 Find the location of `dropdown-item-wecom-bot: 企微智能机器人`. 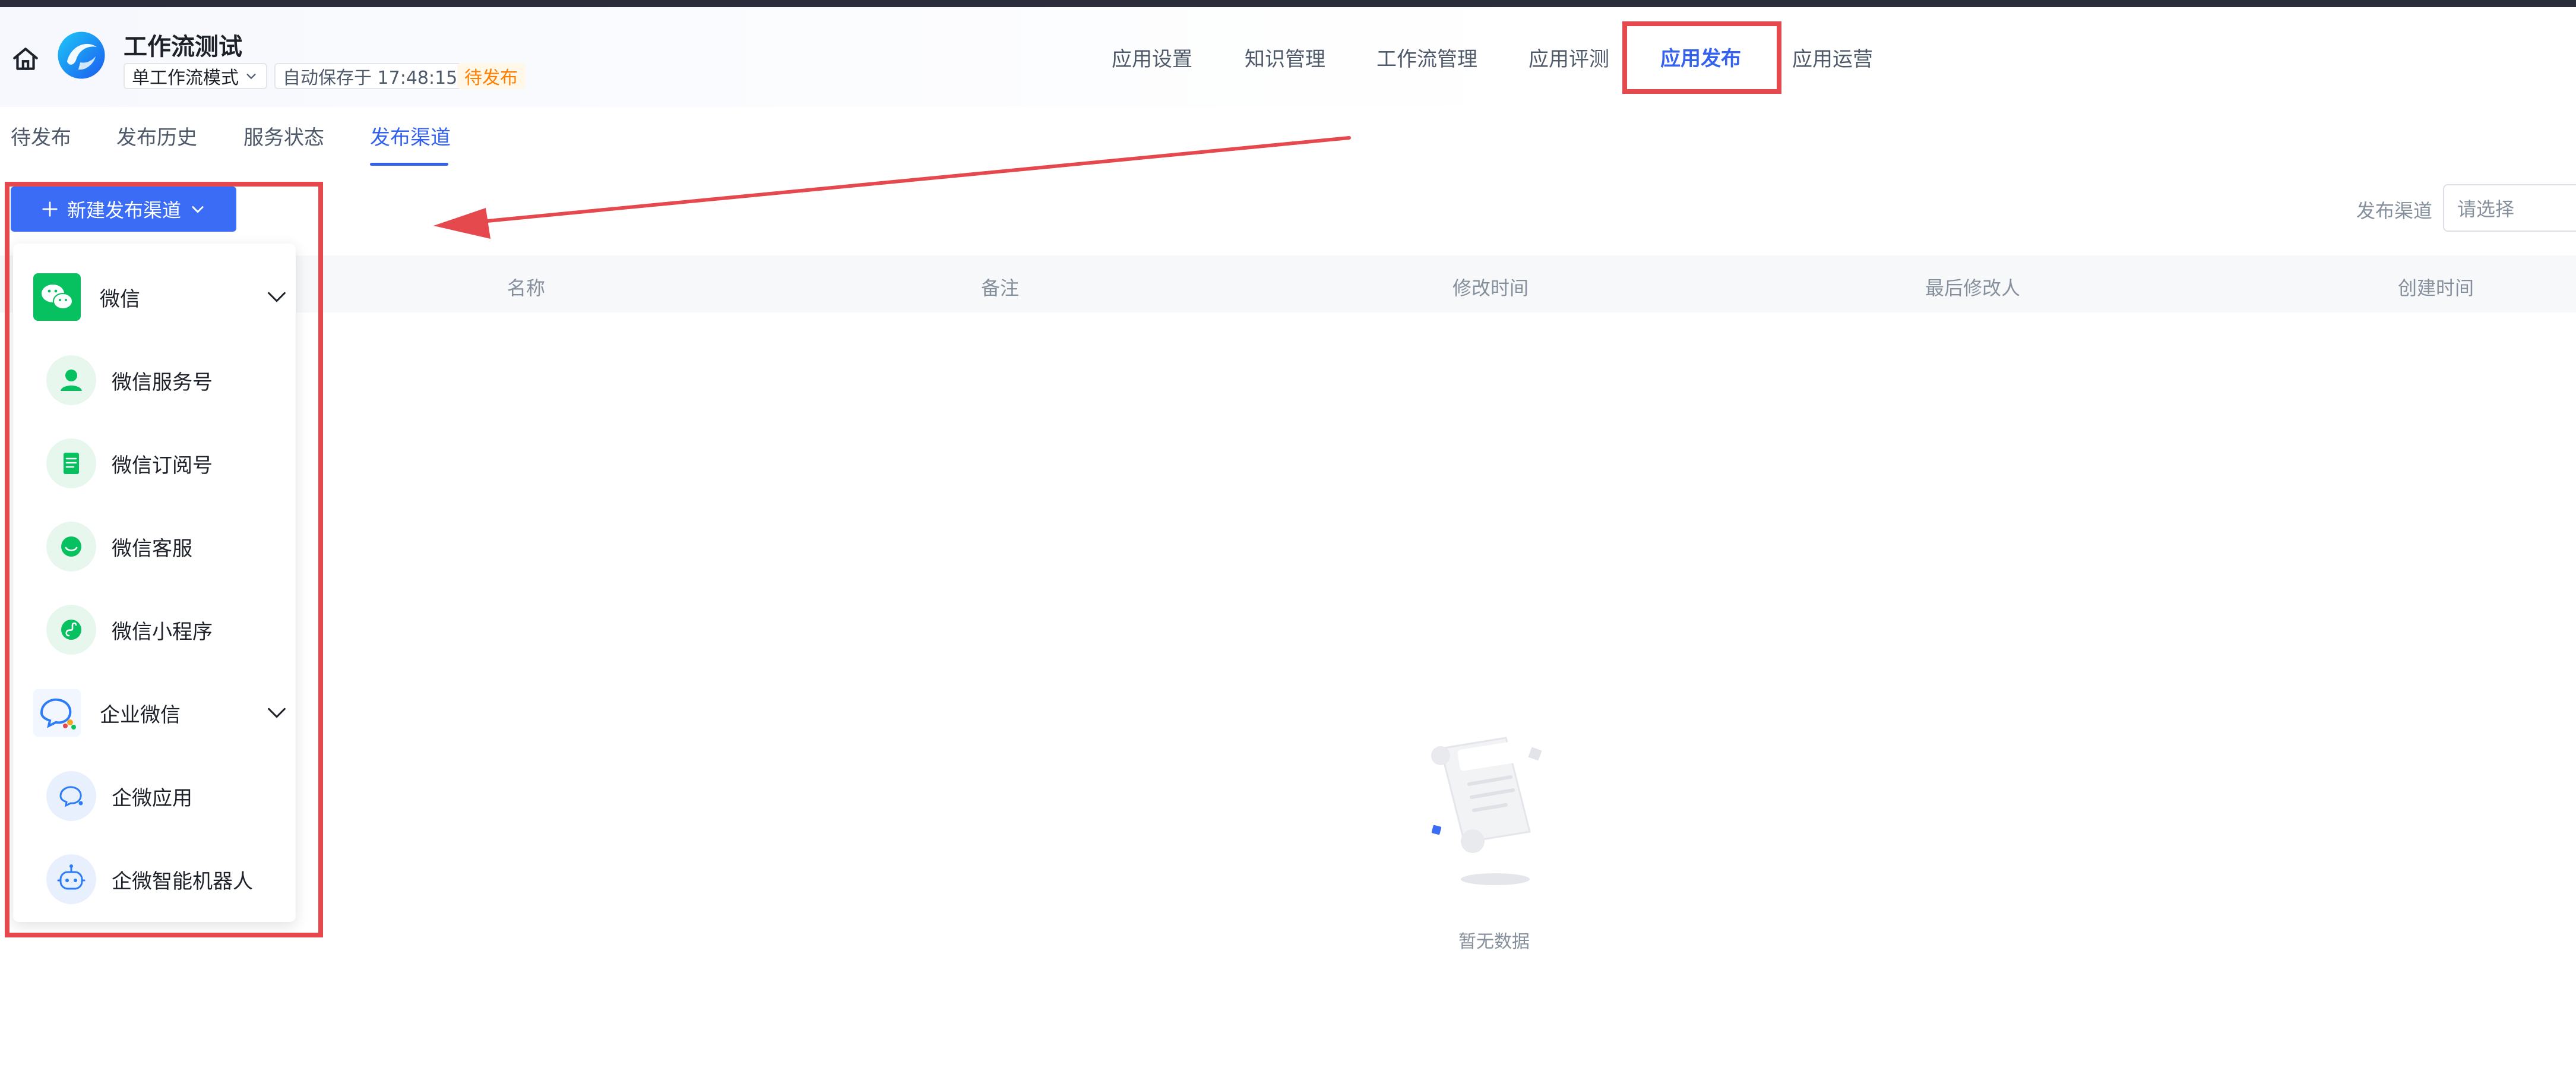

dropdown-item-wecom-bot: 企微智能机器人 is located at coordinates (171, 879).